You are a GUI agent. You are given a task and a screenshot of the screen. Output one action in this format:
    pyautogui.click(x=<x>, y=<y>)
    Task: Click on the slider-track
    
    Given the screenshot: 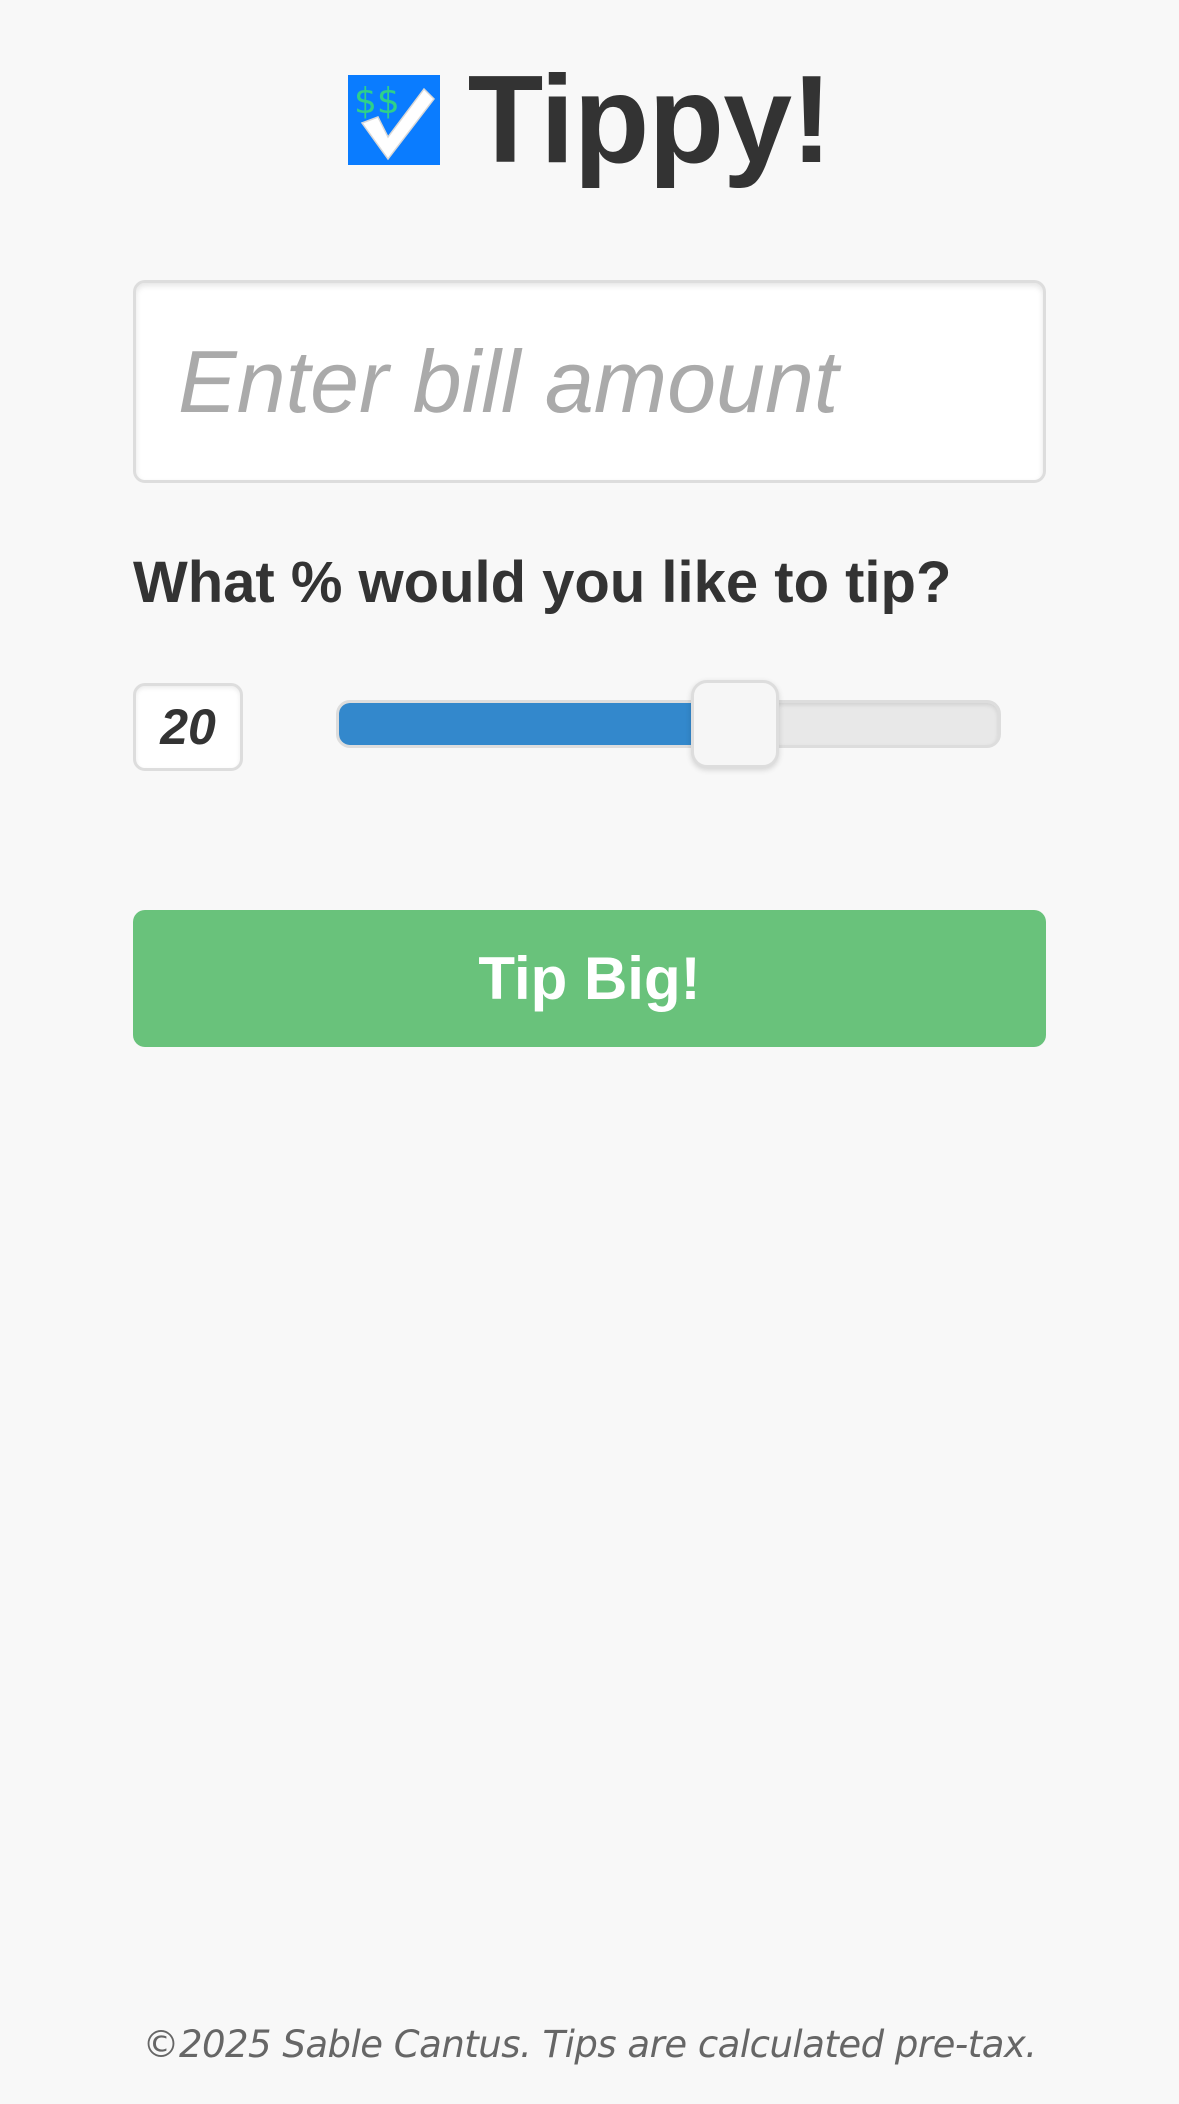 What is the action you would take?
    pyautogui.click(x=668, y=724)
    